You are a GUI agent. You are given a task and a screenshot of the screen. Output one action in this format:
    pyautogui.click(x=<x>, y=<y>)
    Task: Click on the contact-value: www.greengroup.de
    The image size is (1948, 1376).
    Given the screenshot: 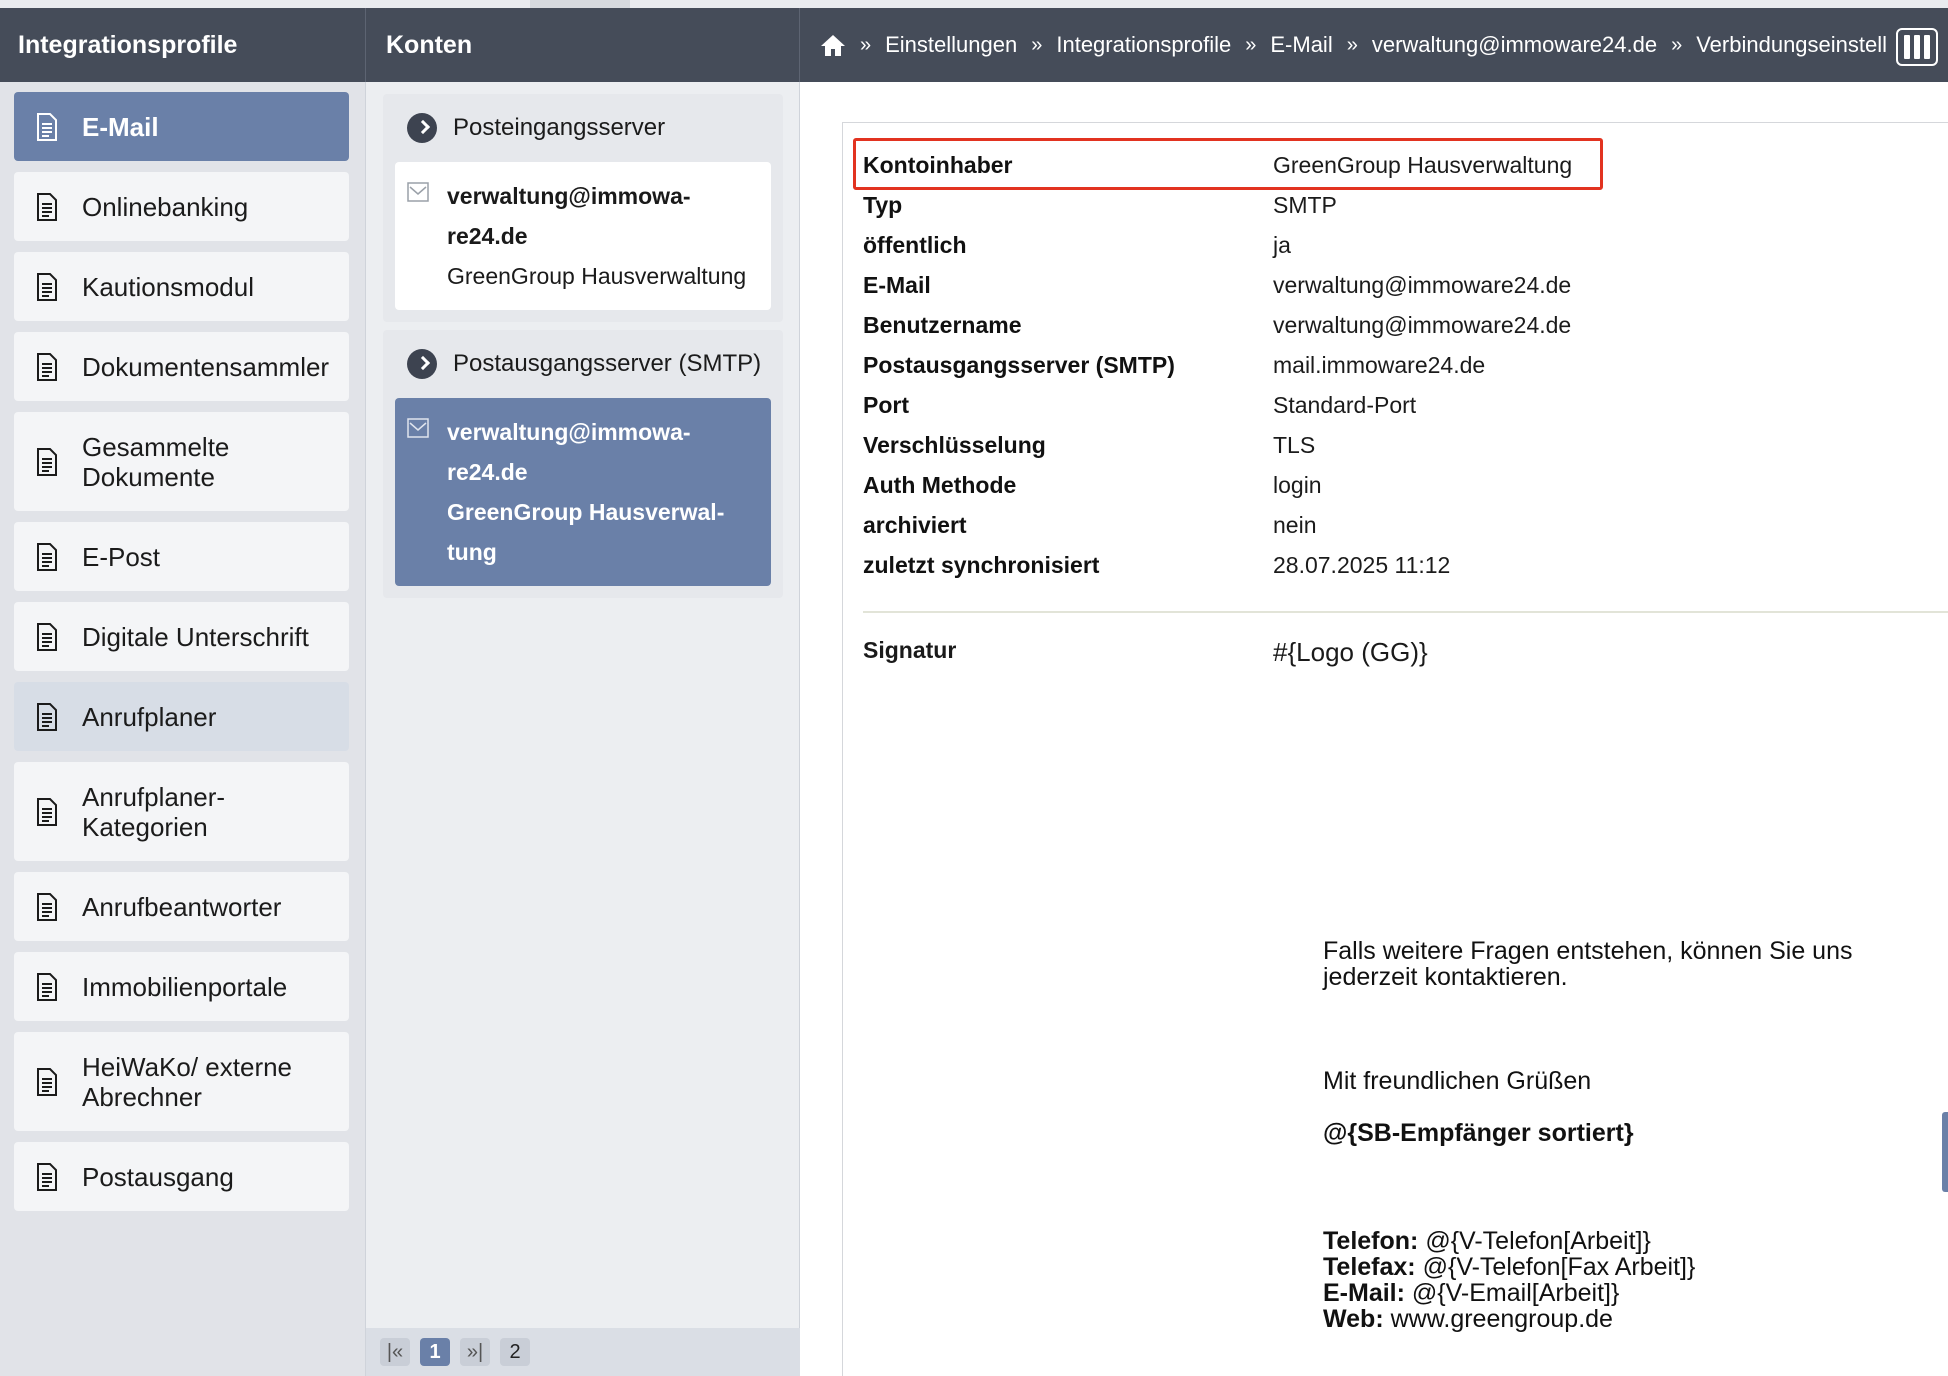 What is the action you would take?
    pyautogui.click(x=1498, y=1319)
    